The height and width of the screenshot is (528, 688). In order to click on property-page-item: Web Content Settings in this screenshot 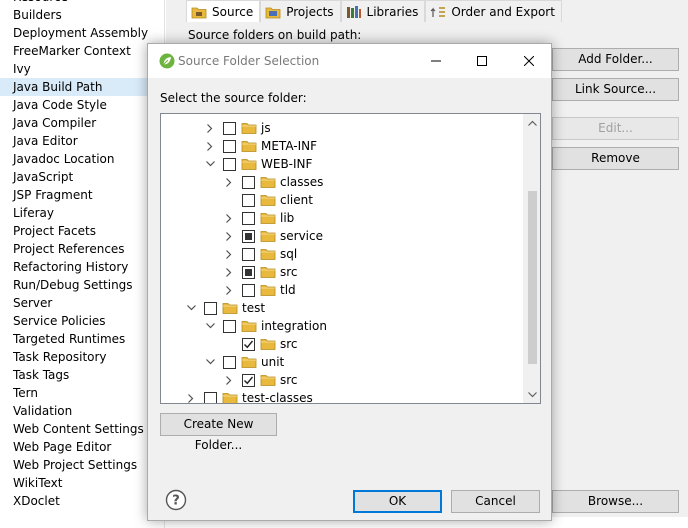, I will do `click(82, 429)`.